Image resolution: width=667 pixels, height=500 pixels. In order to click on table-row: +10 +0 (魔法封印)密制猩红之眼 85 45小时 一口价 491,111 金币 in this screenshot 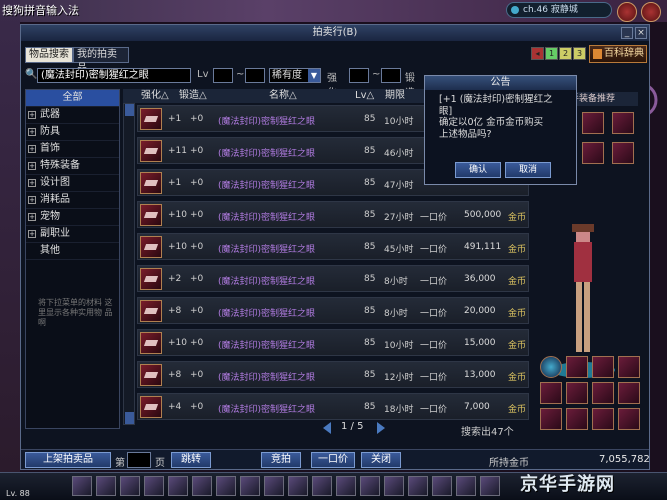, I will do `click(333, 246)`.